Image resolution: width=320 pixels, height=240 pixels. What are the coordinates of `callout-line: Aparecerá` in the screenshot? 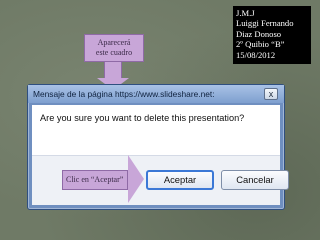 It's located at (114, 42).